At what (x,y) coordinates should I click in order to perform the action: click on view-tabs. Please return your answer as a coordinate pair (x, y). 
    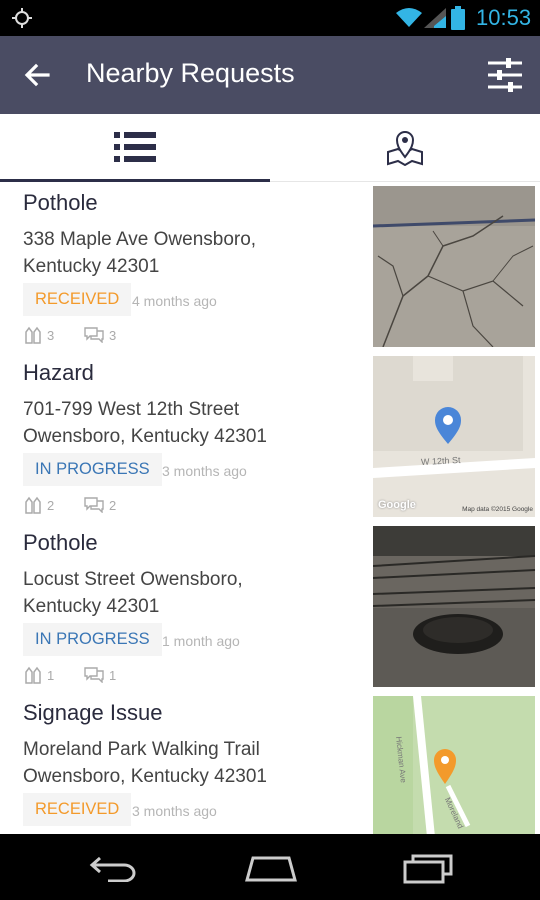
    Looking at the image, I should click on (270, 148).